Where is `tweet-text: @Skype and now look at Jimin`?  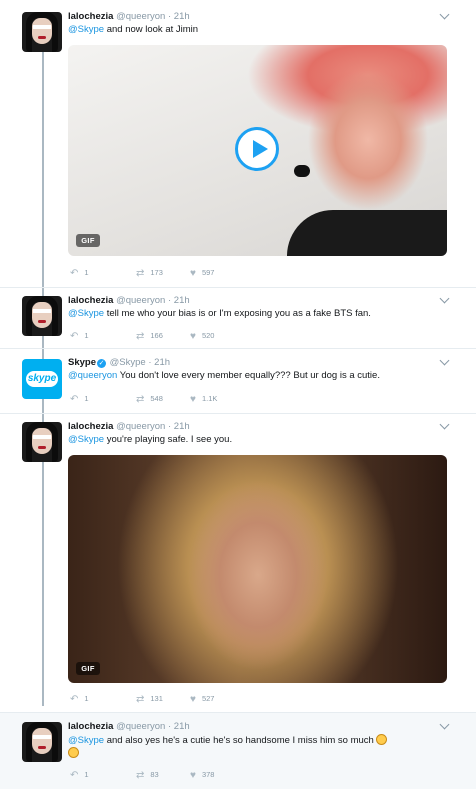
tweet-text: @Skype and now look at Jimin is located at coordinates (258, 30).